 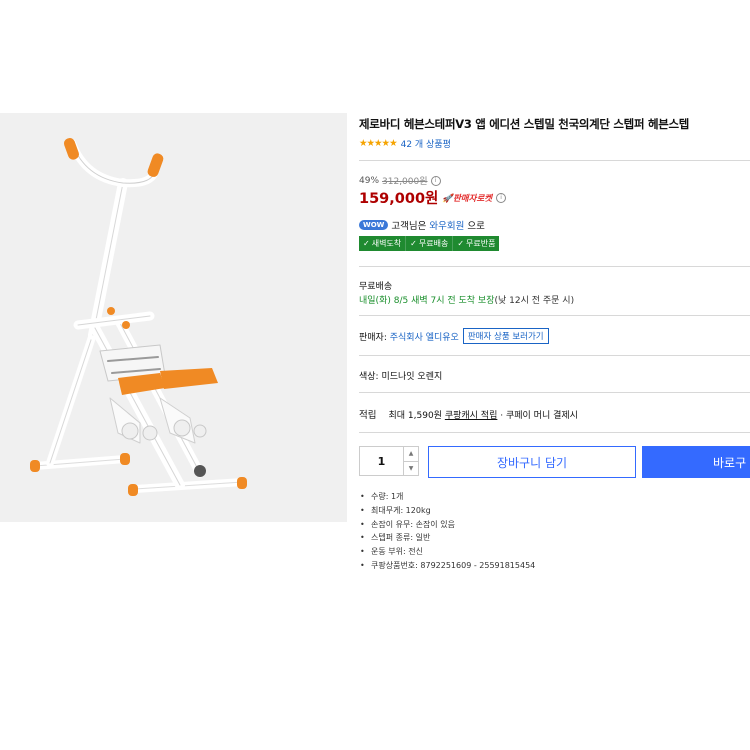 I want to click on seller-row: 판매자: 주식회사 엘디유오 판매자 상품 보러가기, so click(x=454, y=336).